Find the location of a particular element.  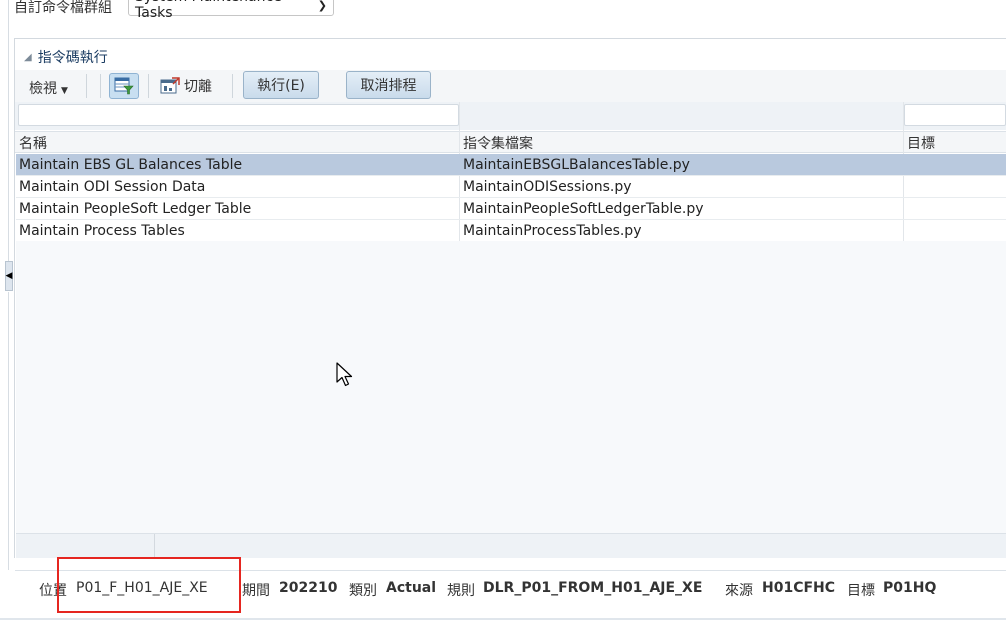

filter-table-icon is located at coordinates (124, 86).